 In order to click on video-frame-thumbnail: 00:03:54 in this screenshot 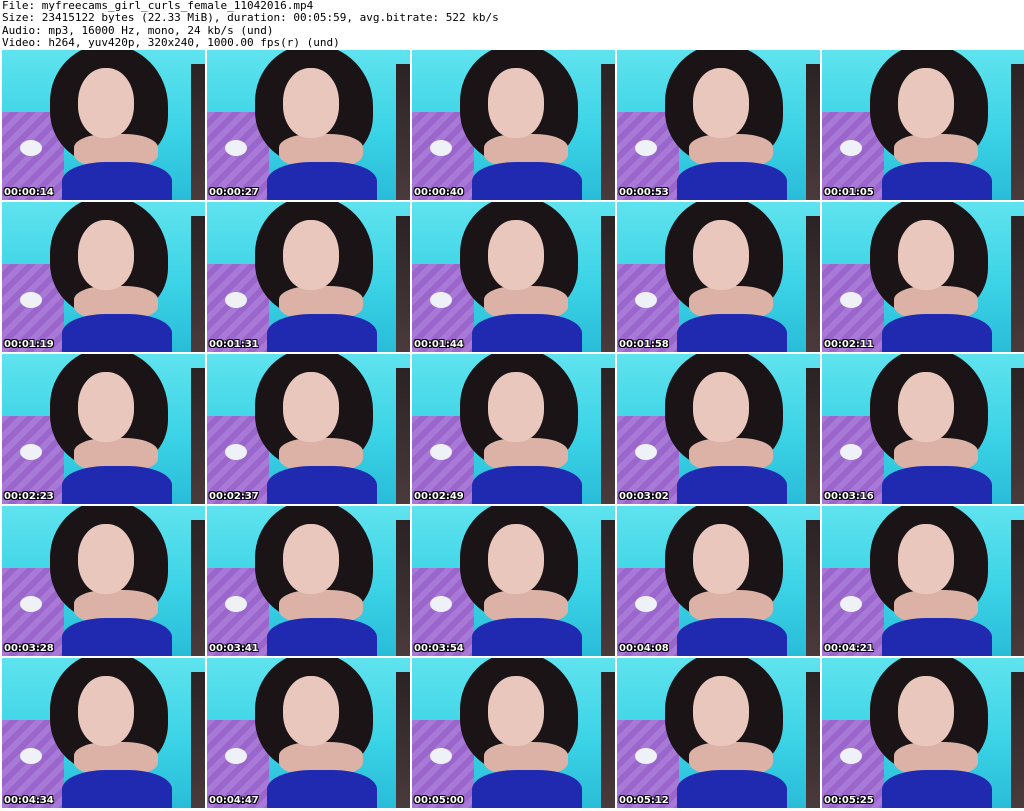, I will do `click(513, 581)`.